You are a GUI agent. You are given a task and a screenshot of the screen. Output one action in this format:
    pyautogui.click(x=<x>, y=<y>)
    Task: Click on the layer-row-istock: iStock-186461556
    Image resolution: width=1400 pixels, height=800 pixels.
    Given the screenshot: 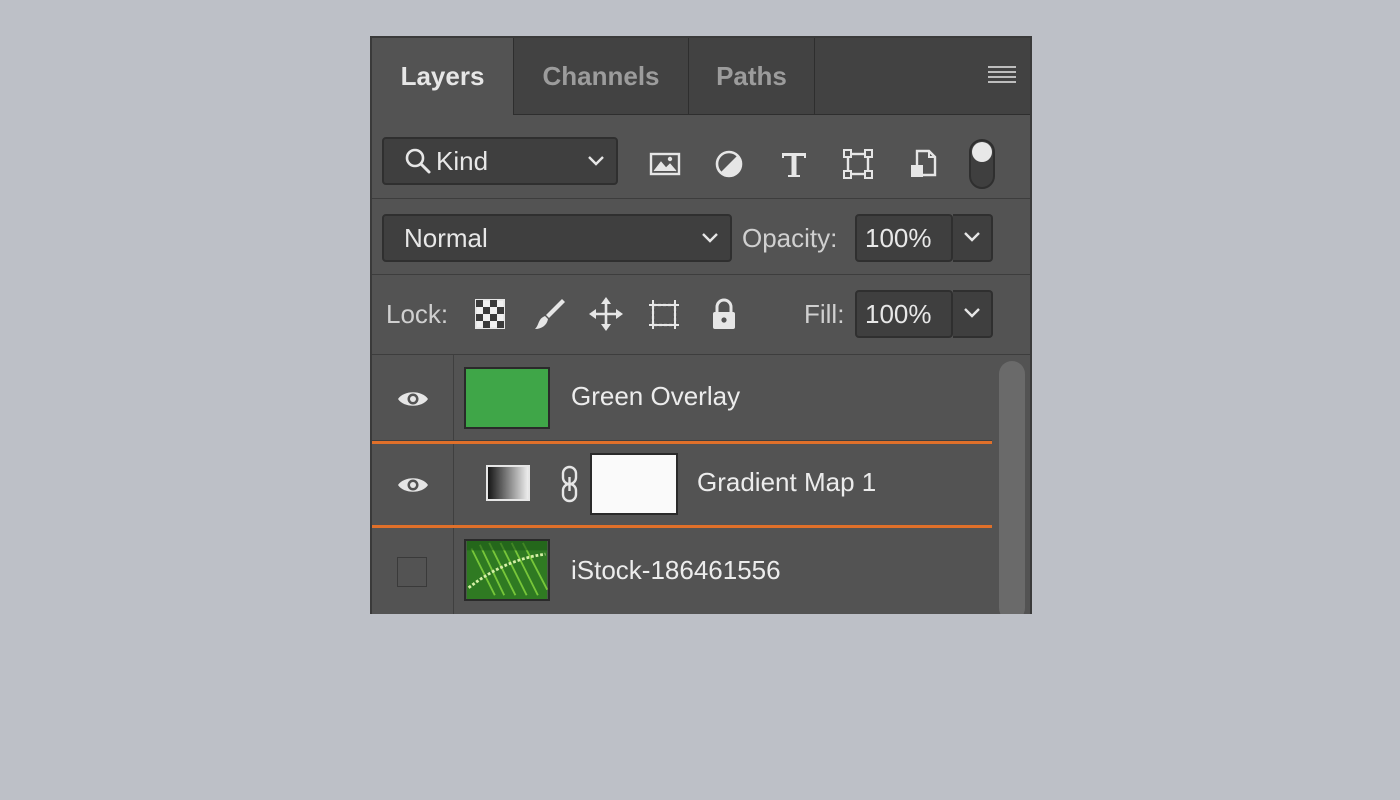 What is the action you would take?
    pyautogui.click(x=682, y=570)
    